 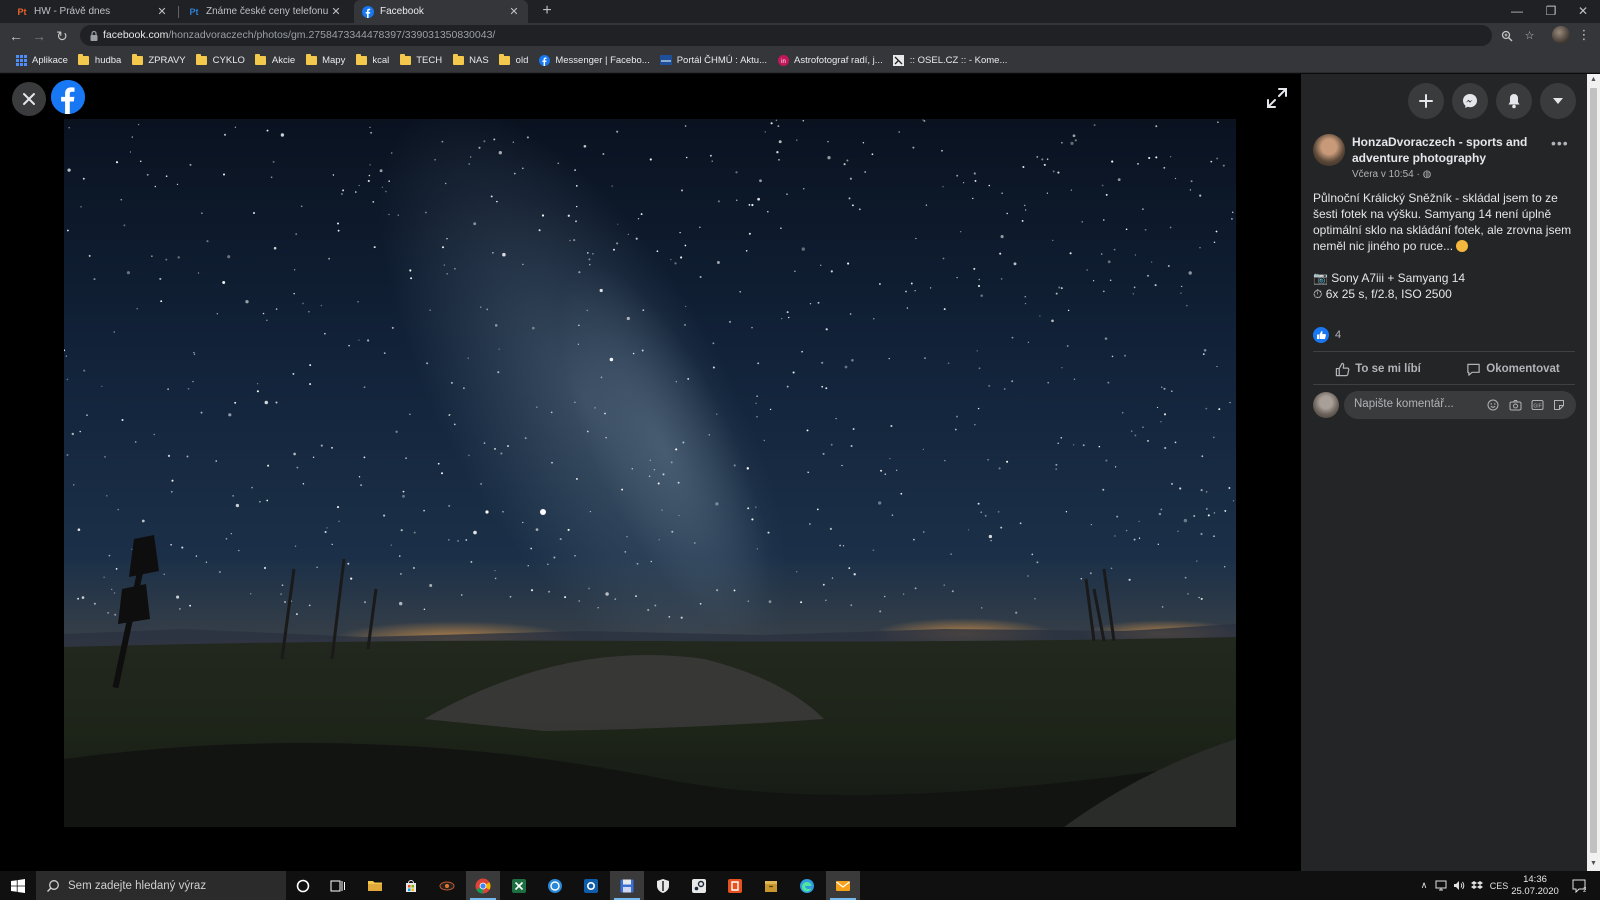 What do you see at coordinates (1506, 35) in the screenshot?
I see `zoom-icon` at bounding box center [1506, 35].